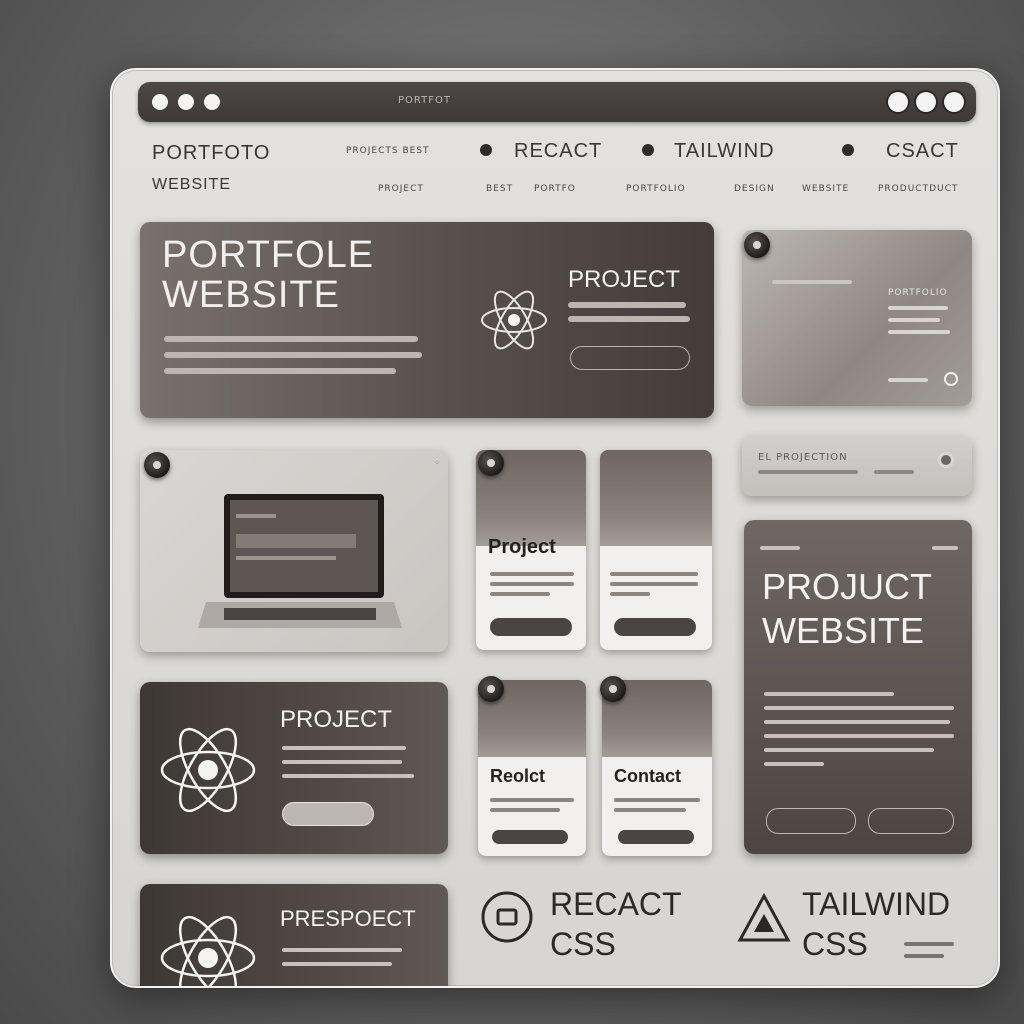 The height and width of the screenshot is (1024, 1024). Describe the element at coordinates (348, 918) in the screenshot. I see `prespect-title: PRESPOECT` at that location.